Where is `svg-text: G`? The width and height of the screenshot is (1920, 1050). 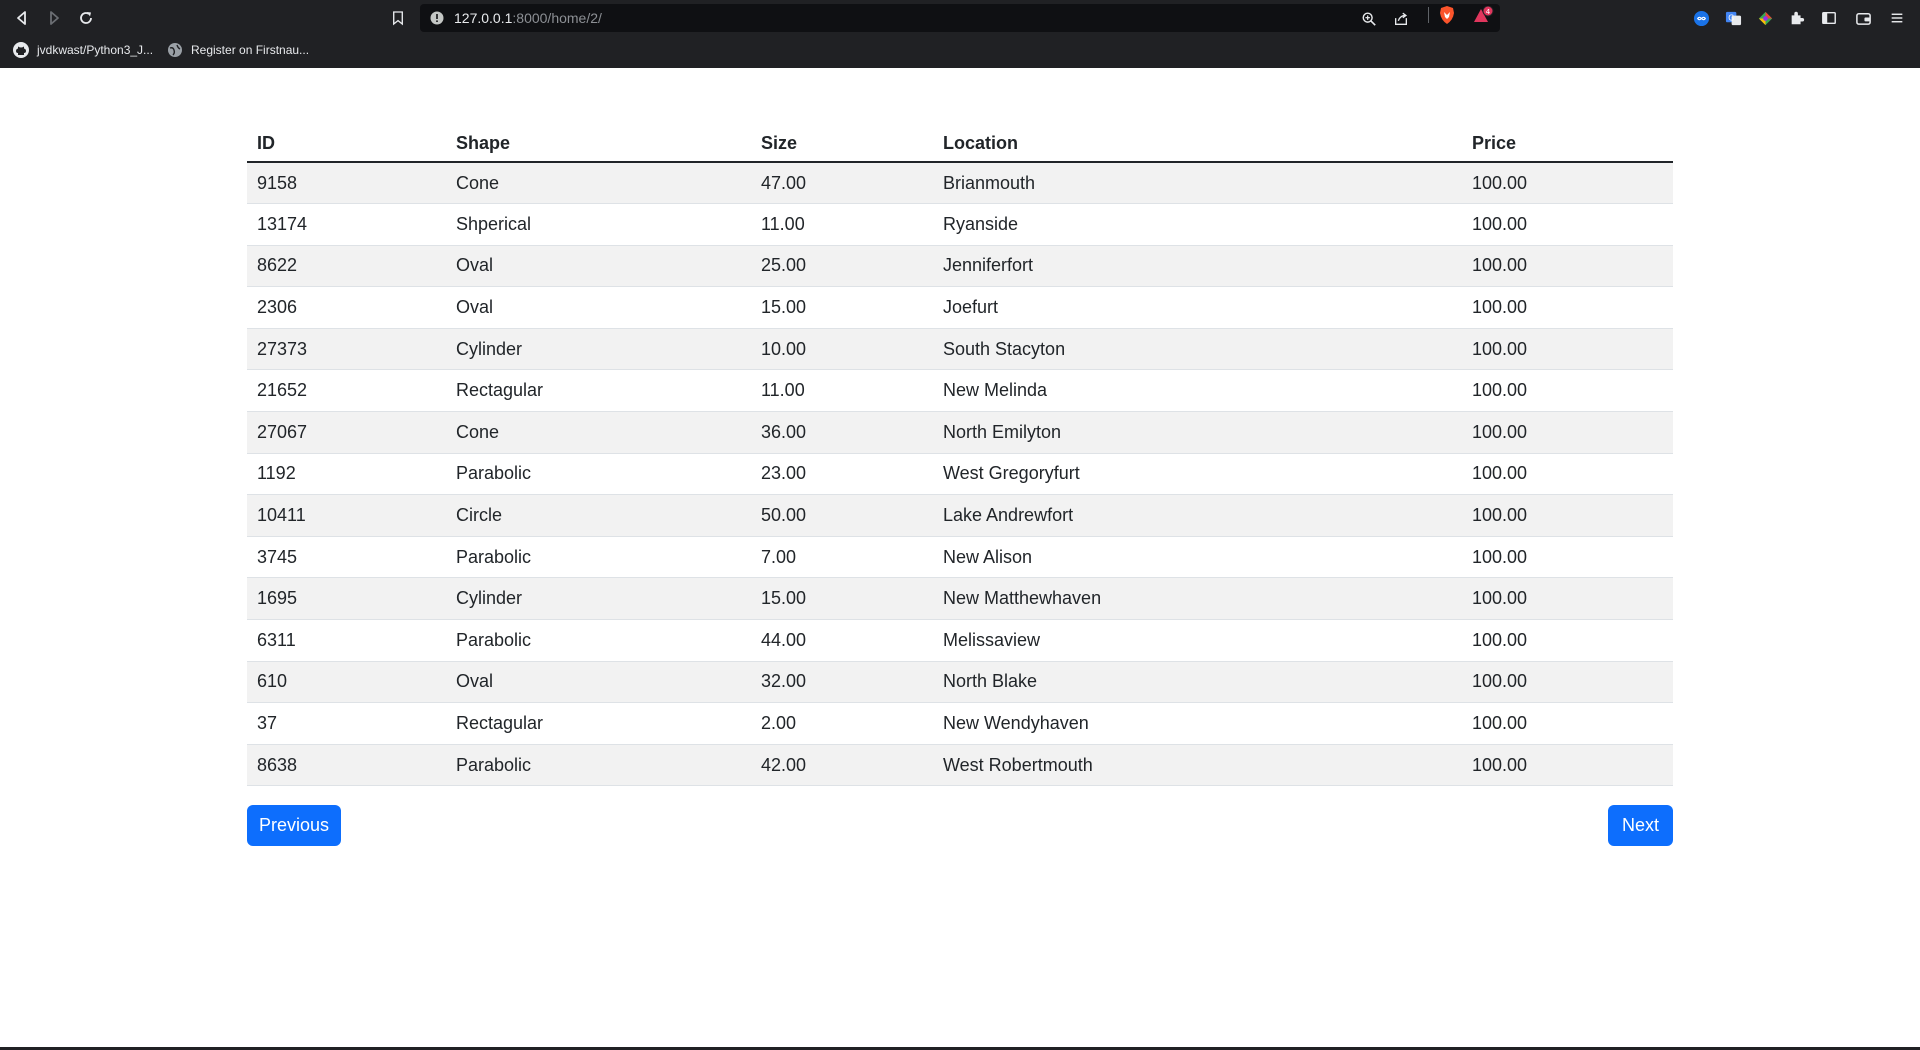
svg-text: G is located at coordinates (1731, 17).